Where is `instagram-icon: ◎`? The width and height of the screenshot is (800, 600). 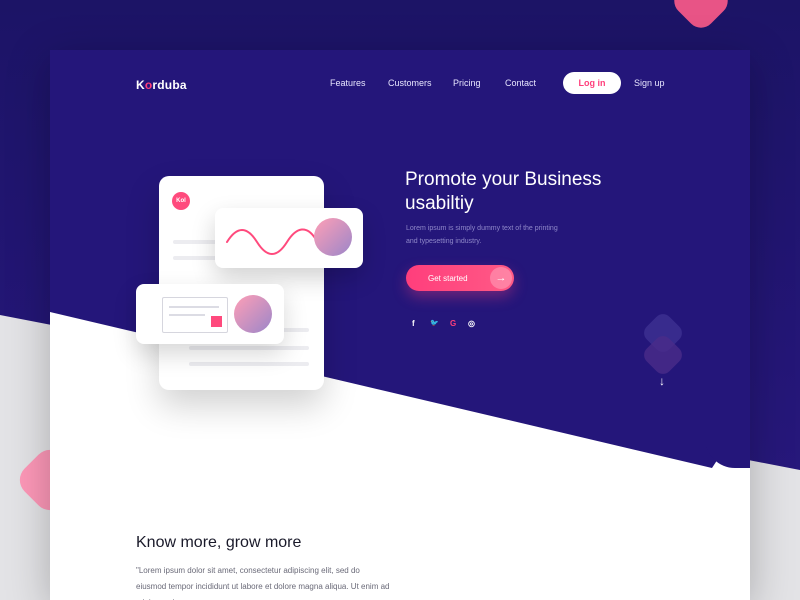
instagram-icon: ◎ is located at coordinates (471, 323).